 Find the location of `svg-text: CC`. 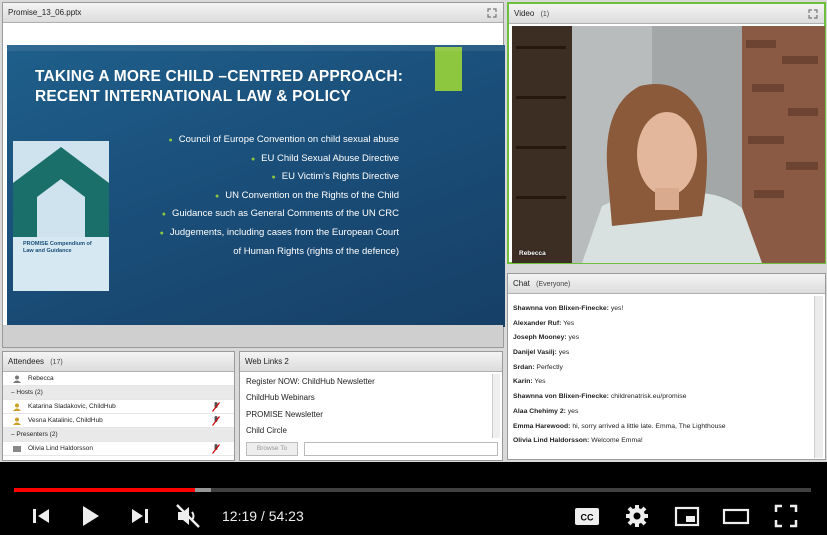

svg-text: CC is located at coordinates (587, 518).